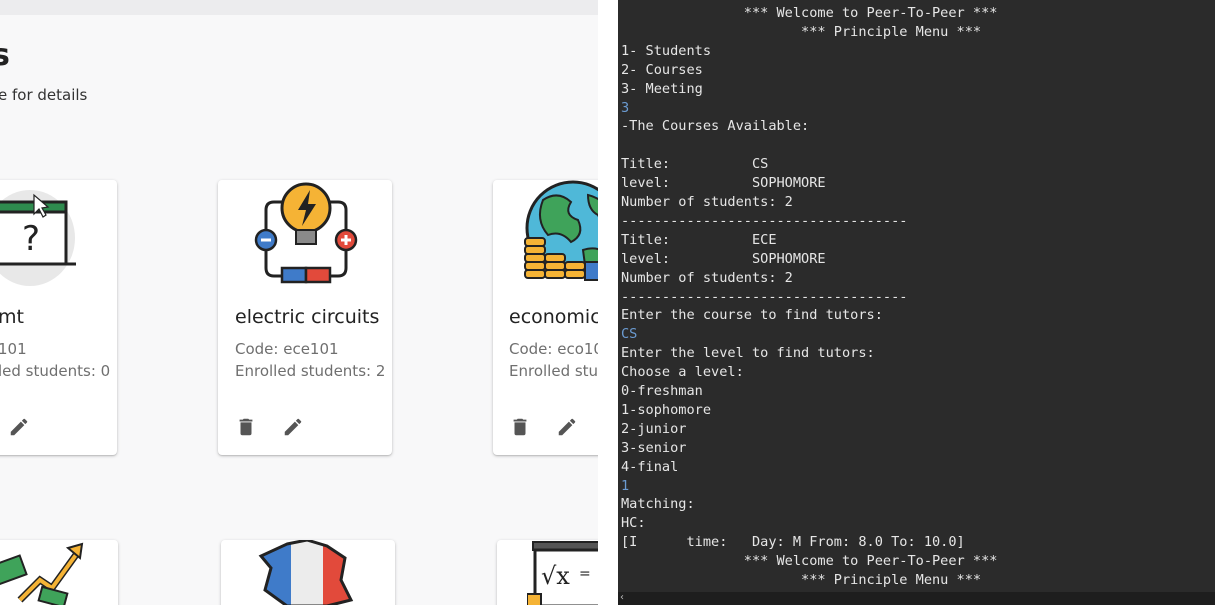 The width and height of the screenshot is (1215, 605). What do you see at coordinates (658, 504) in the screenshot?
I see `terminal-line: Matching:` at bounding box center [658, 504].